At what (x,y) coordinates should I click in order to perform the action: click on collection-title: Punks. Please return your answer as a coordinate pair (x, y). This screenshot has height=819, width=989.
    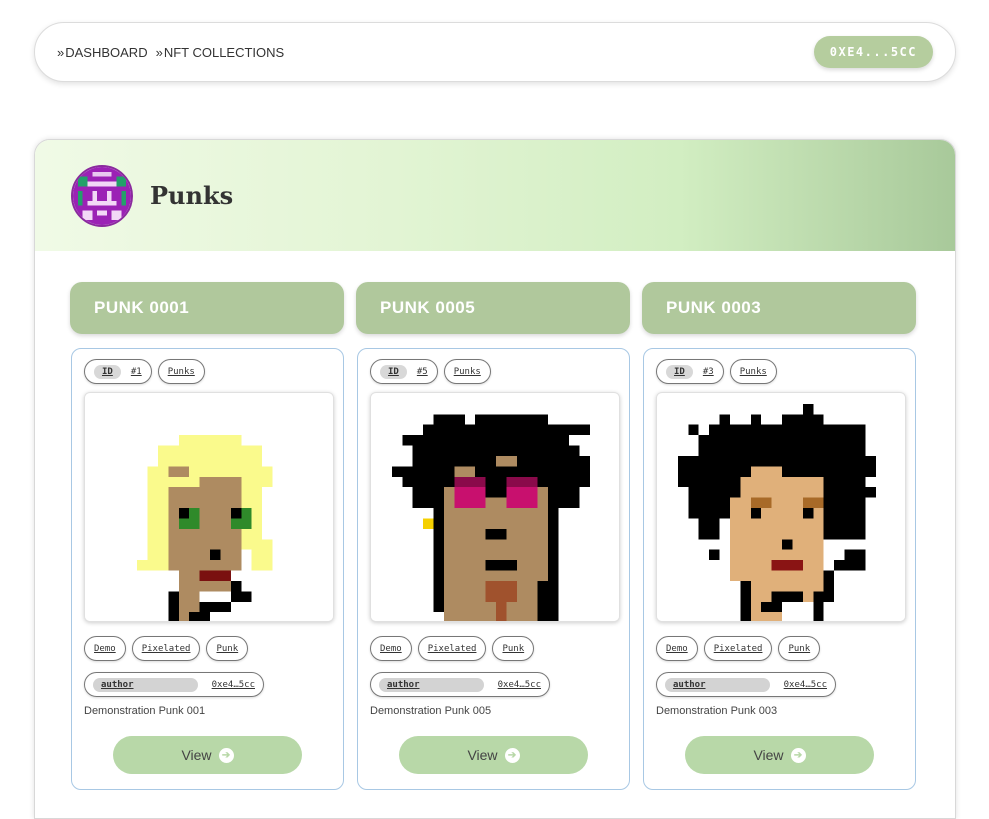
    Looking at the image, I should click on (192, 195).